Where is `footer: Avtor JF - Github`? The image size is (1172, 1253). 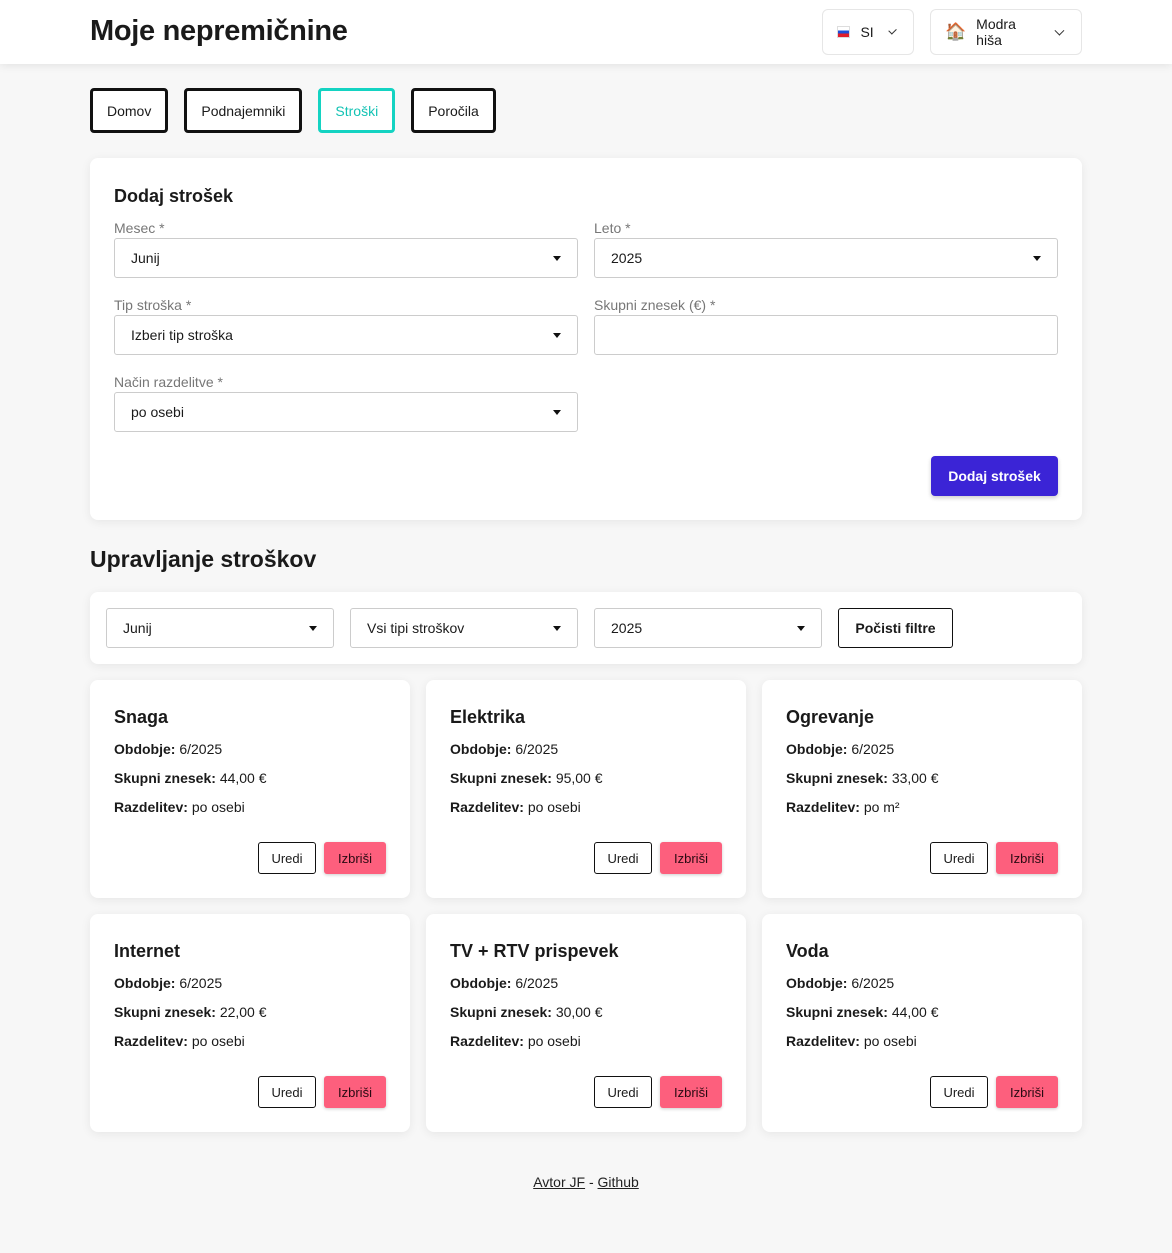 footer: Avtor JF - Github is located at coordinates (586, 1182).